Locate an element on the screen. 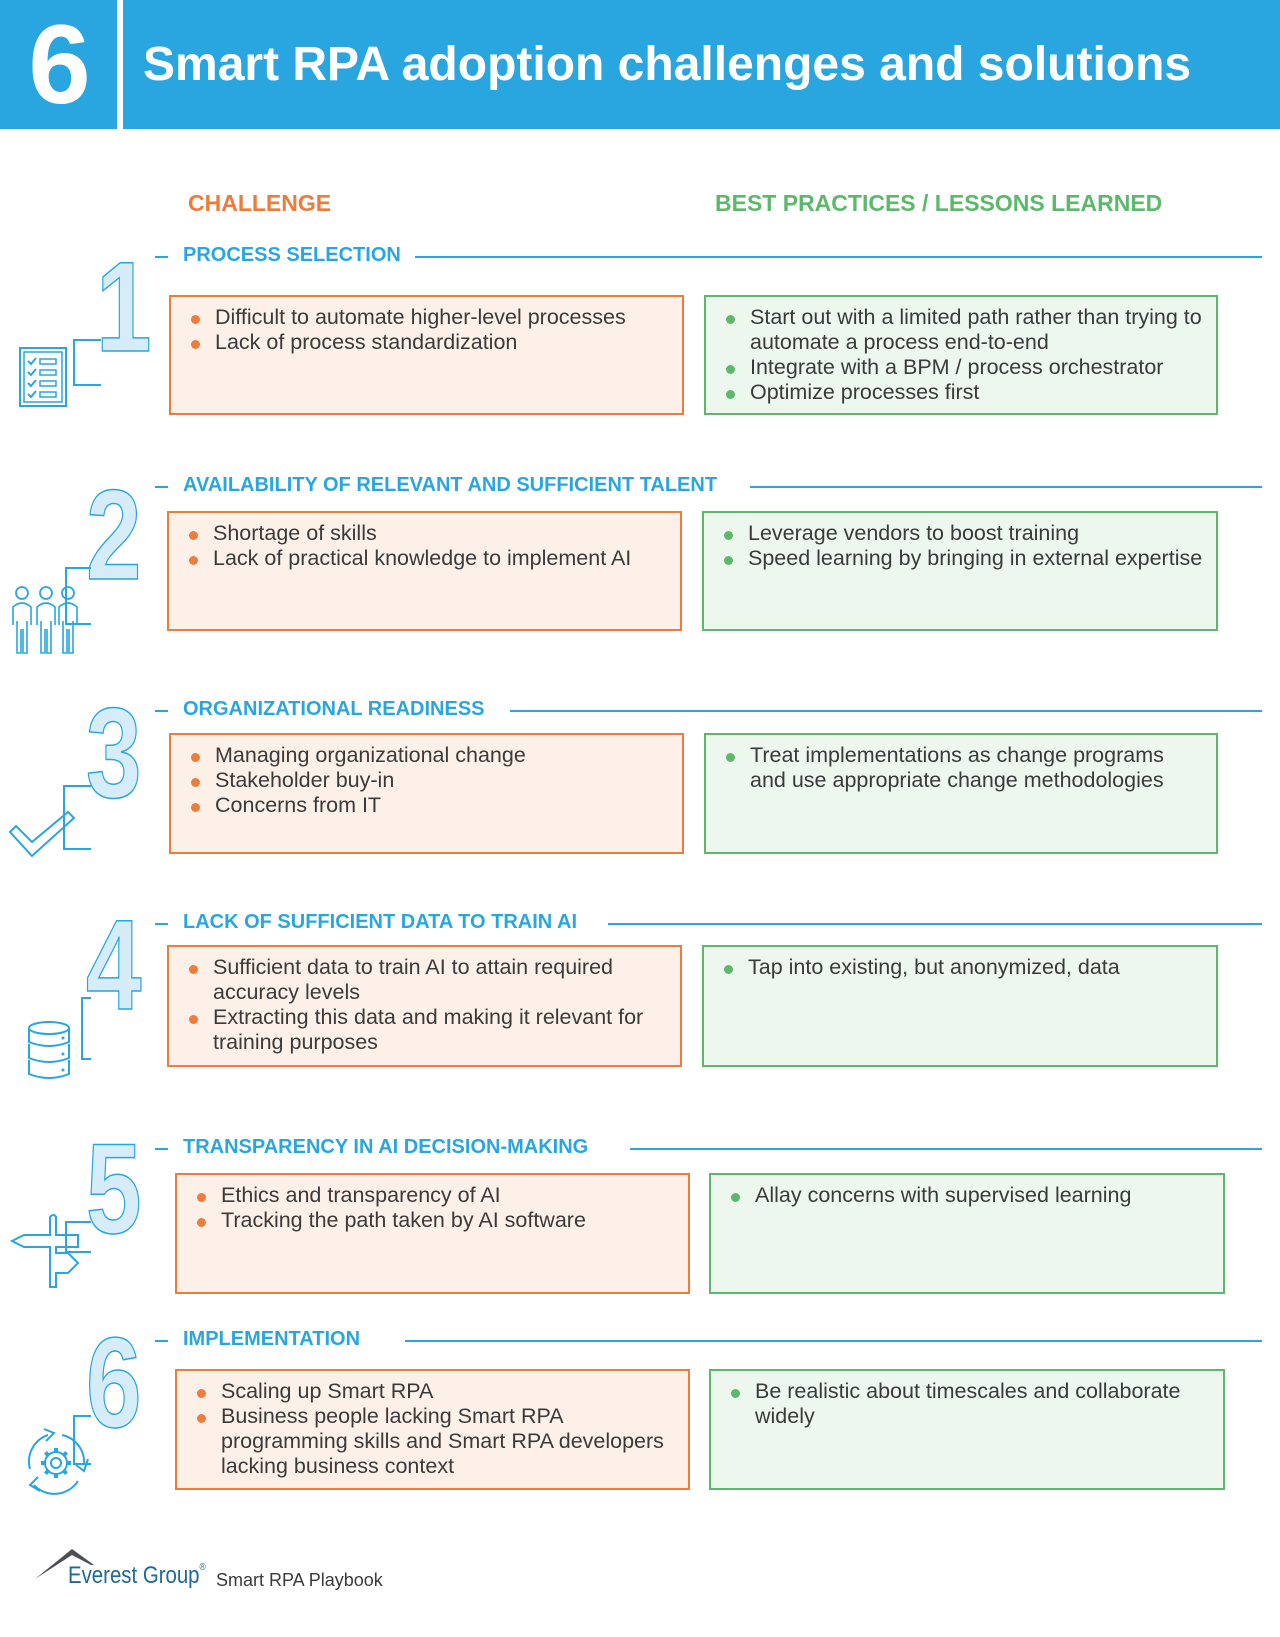 This screenshot has width=1280, height=1637. publication-name: Smart RPA Playbook is located at coordinates (299, 1580).